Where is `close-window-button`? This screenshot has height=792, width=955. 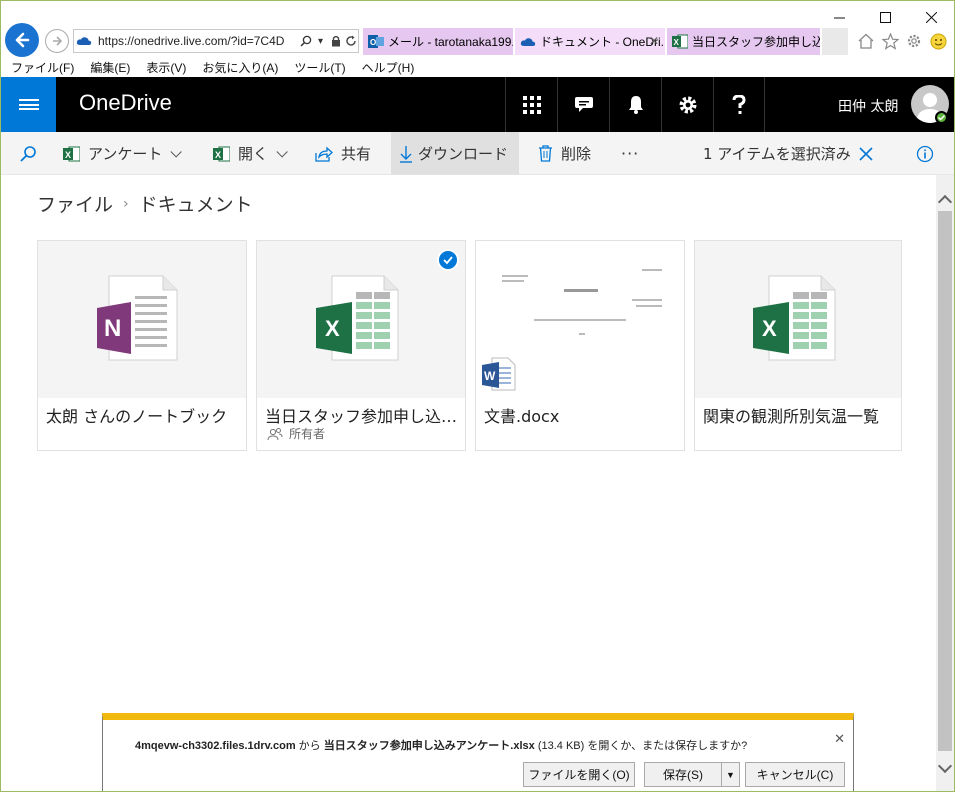 close-window-button is located at coordinates (931, 17).